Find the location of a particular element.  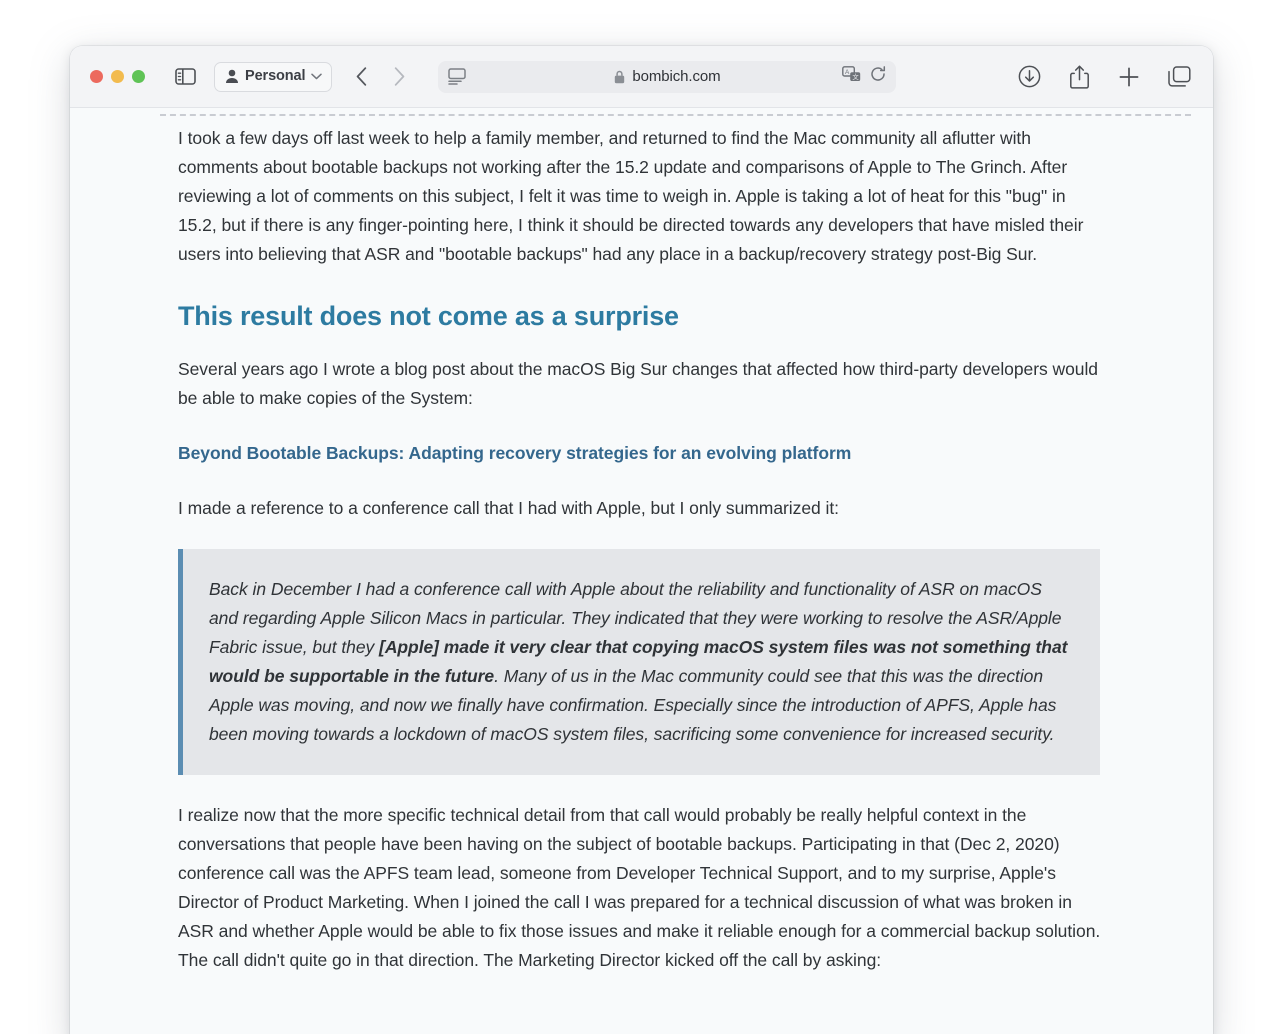

window-controls is located at coordinates (117, 76).